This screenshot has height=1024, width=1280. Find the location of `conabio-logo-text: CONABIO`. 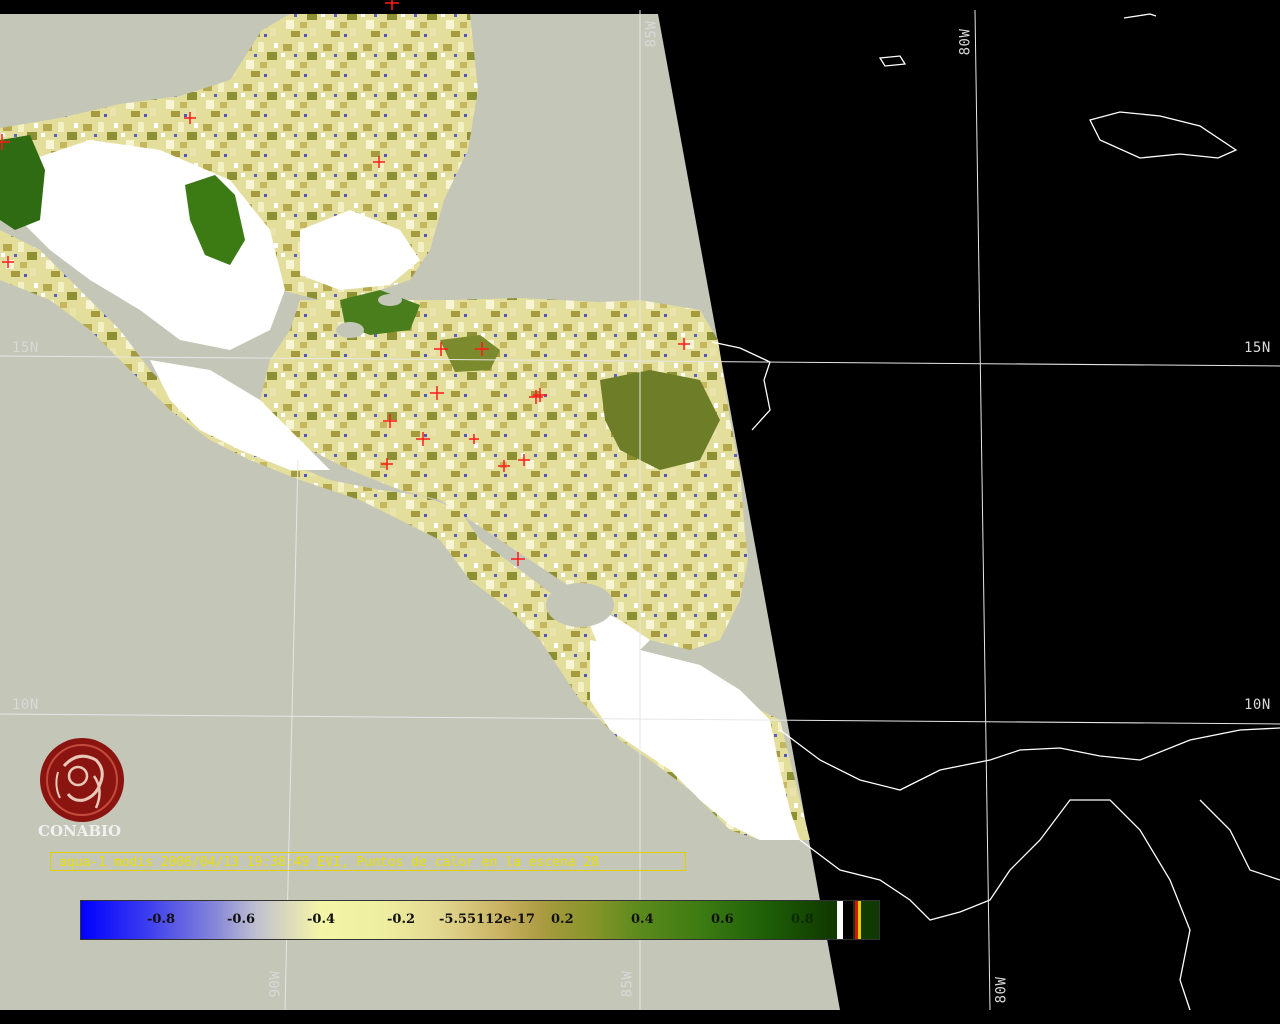

conabio-logo-text: CONABIO is located at coordinates (80, 831).